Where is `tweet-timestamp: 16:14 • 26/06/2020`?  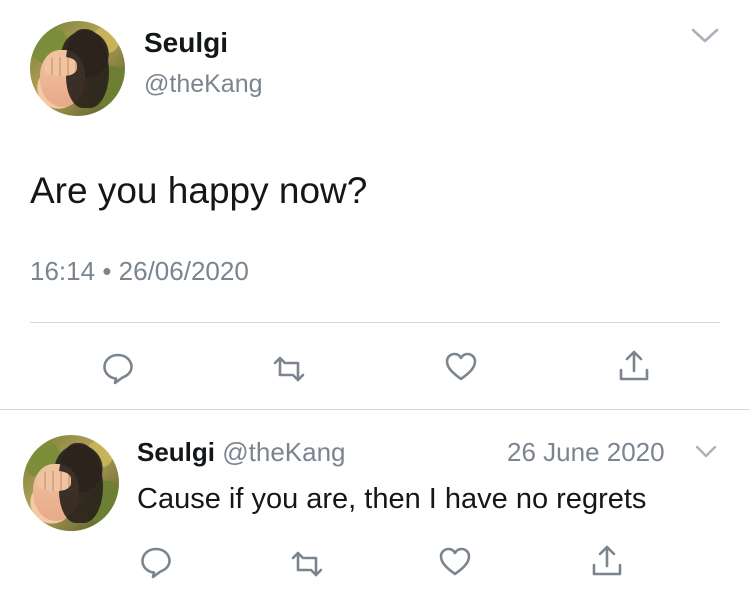
tweet-timestamp: 16:14 • 26/06/2020 is located at coordinates (139, 271).